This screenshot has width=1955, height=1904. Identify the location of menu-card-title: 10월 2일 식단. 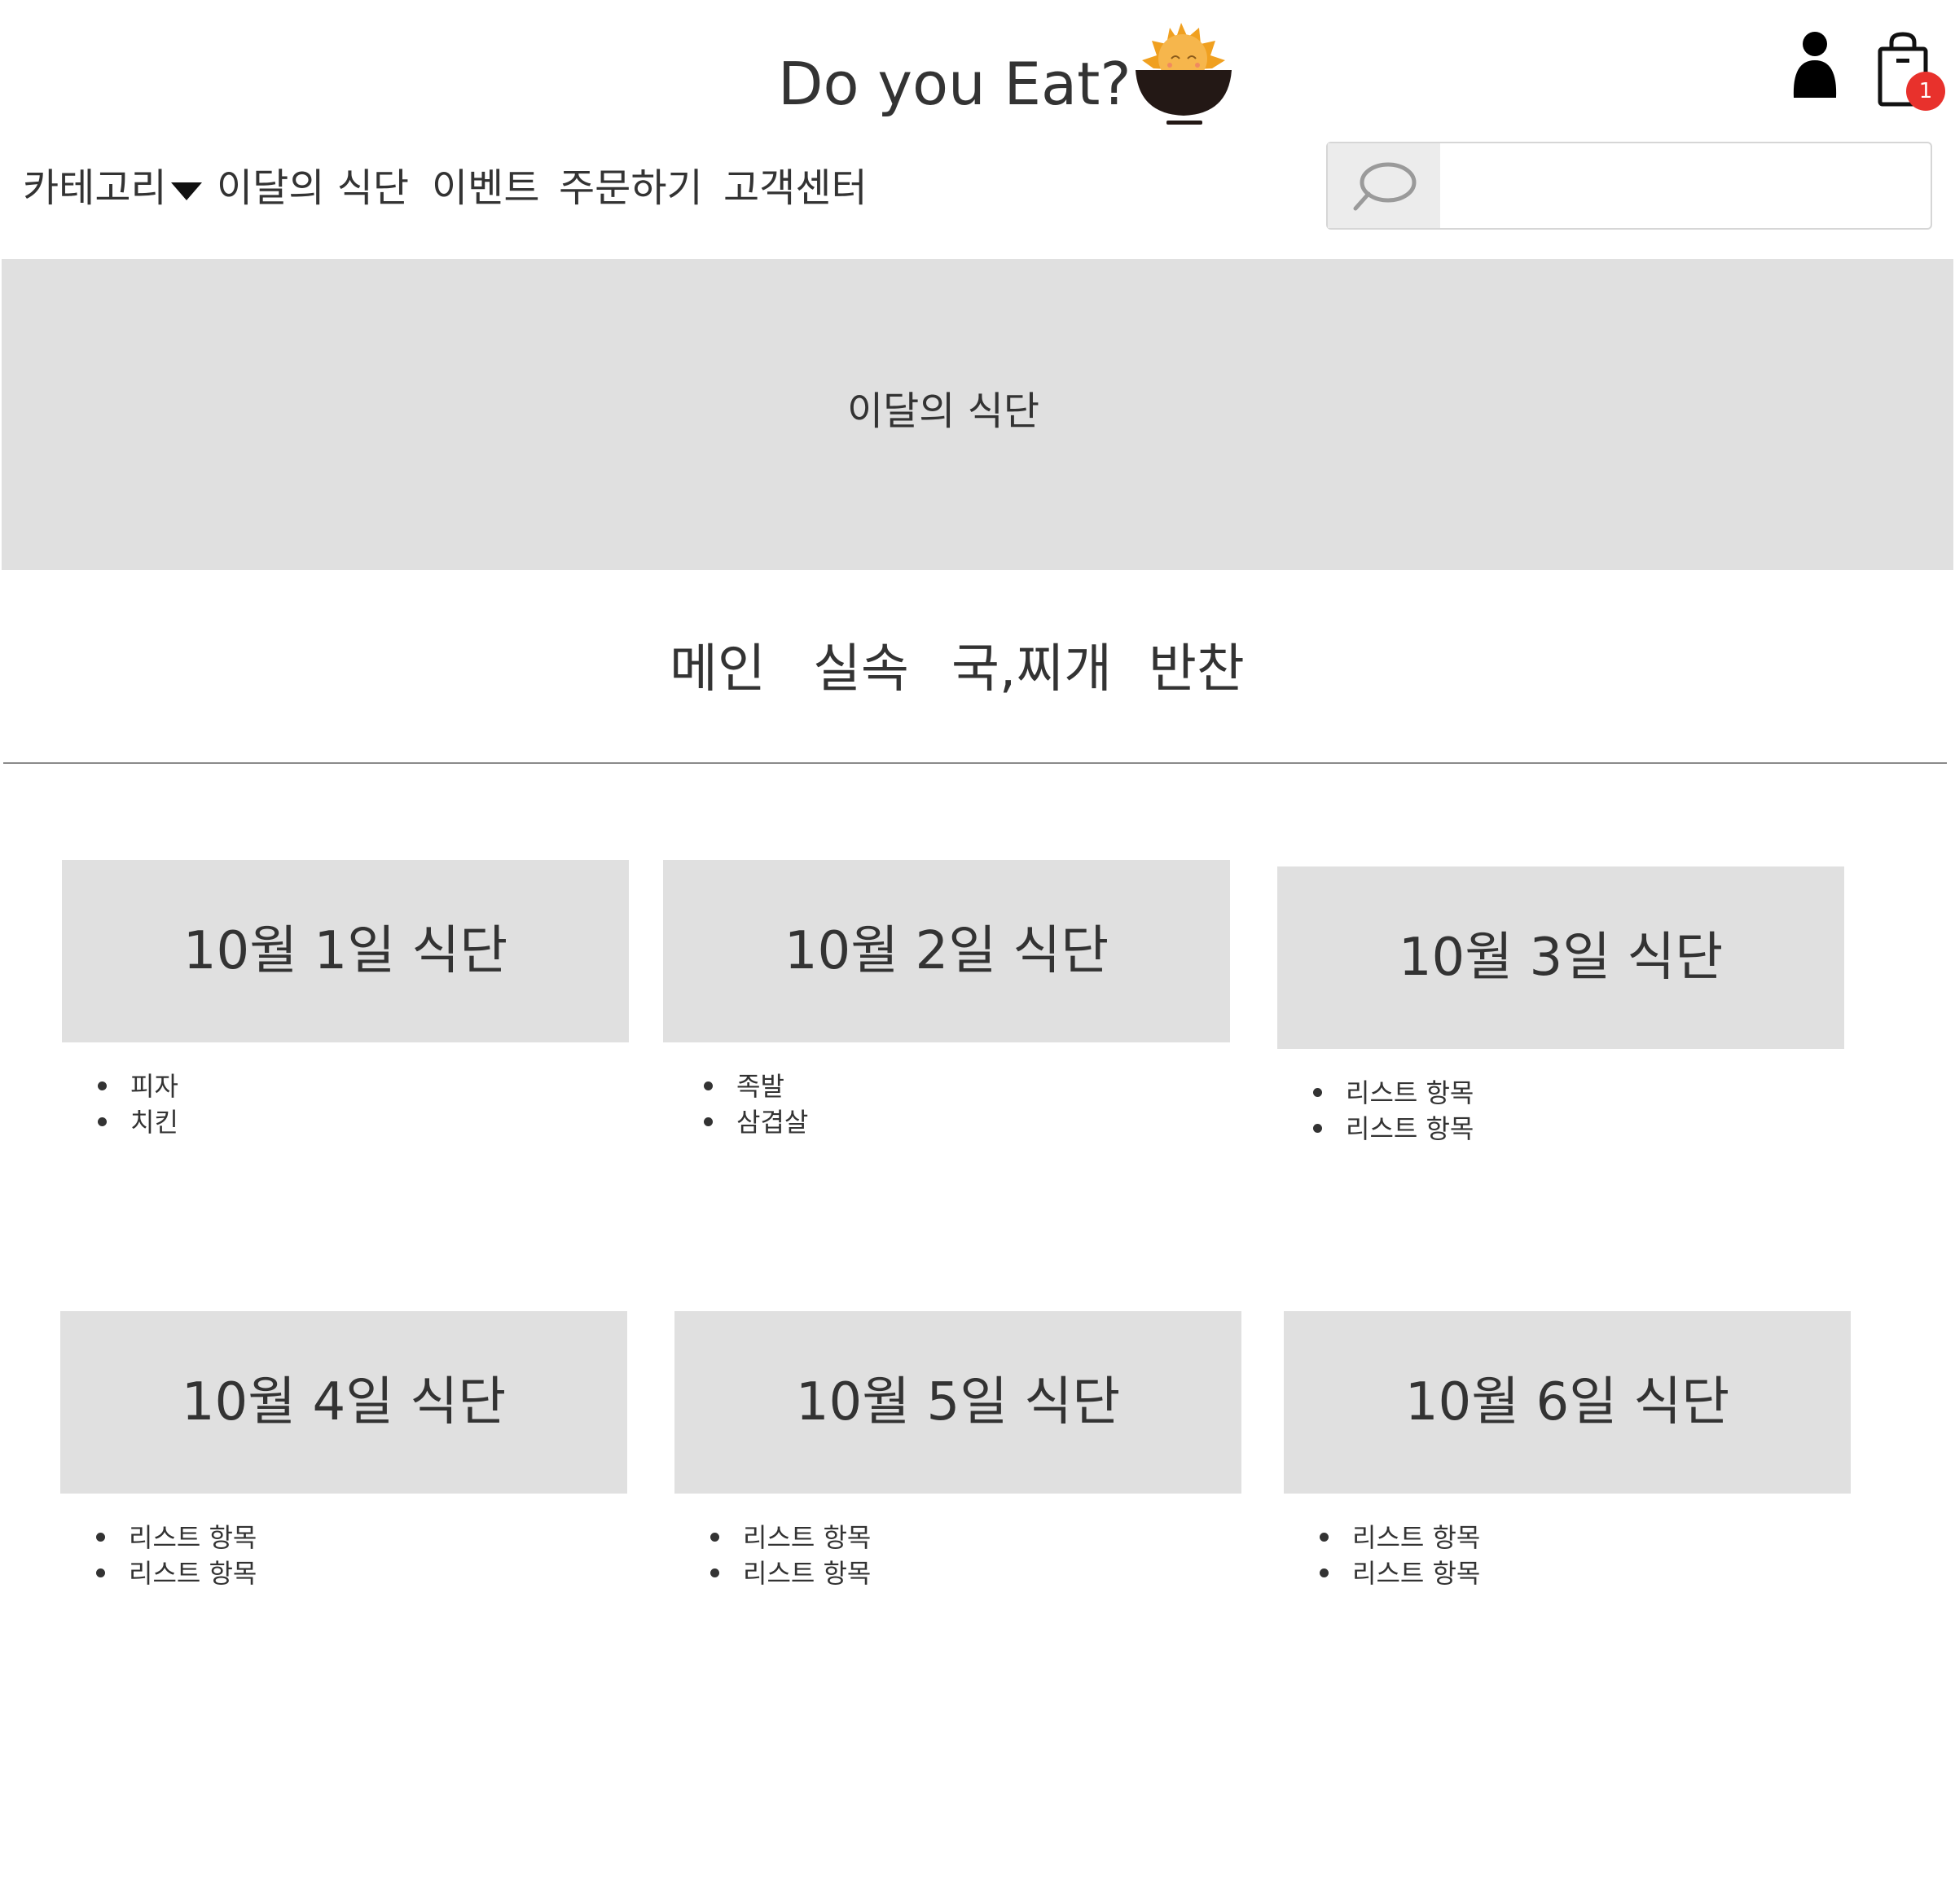
(947, 951).